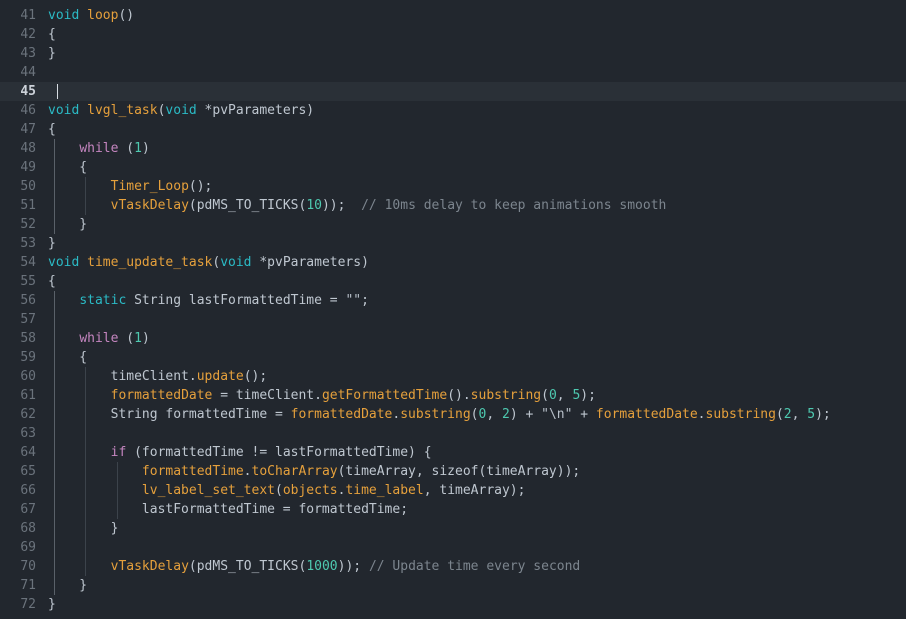 The width and height of the screenshot is (906, 619). Describe the element at coordinates (200, 186) in the screenshot. I see `code-token: ();` at that location.